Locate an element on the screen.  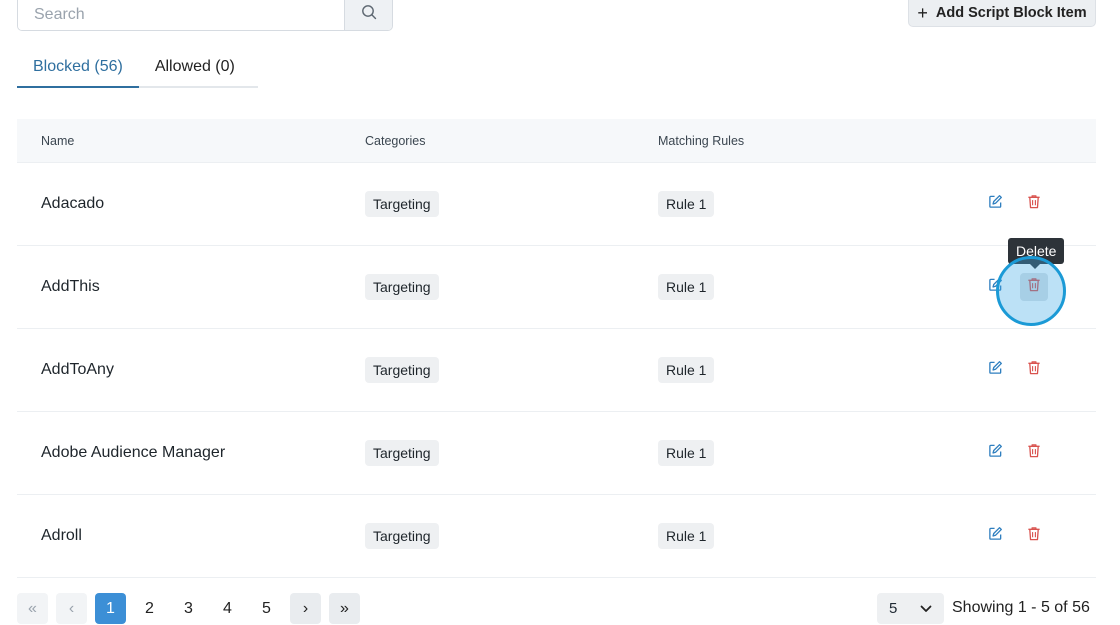
tab-bar: Blocked (56) Allowed (0) is located at coordinates (137, 68).